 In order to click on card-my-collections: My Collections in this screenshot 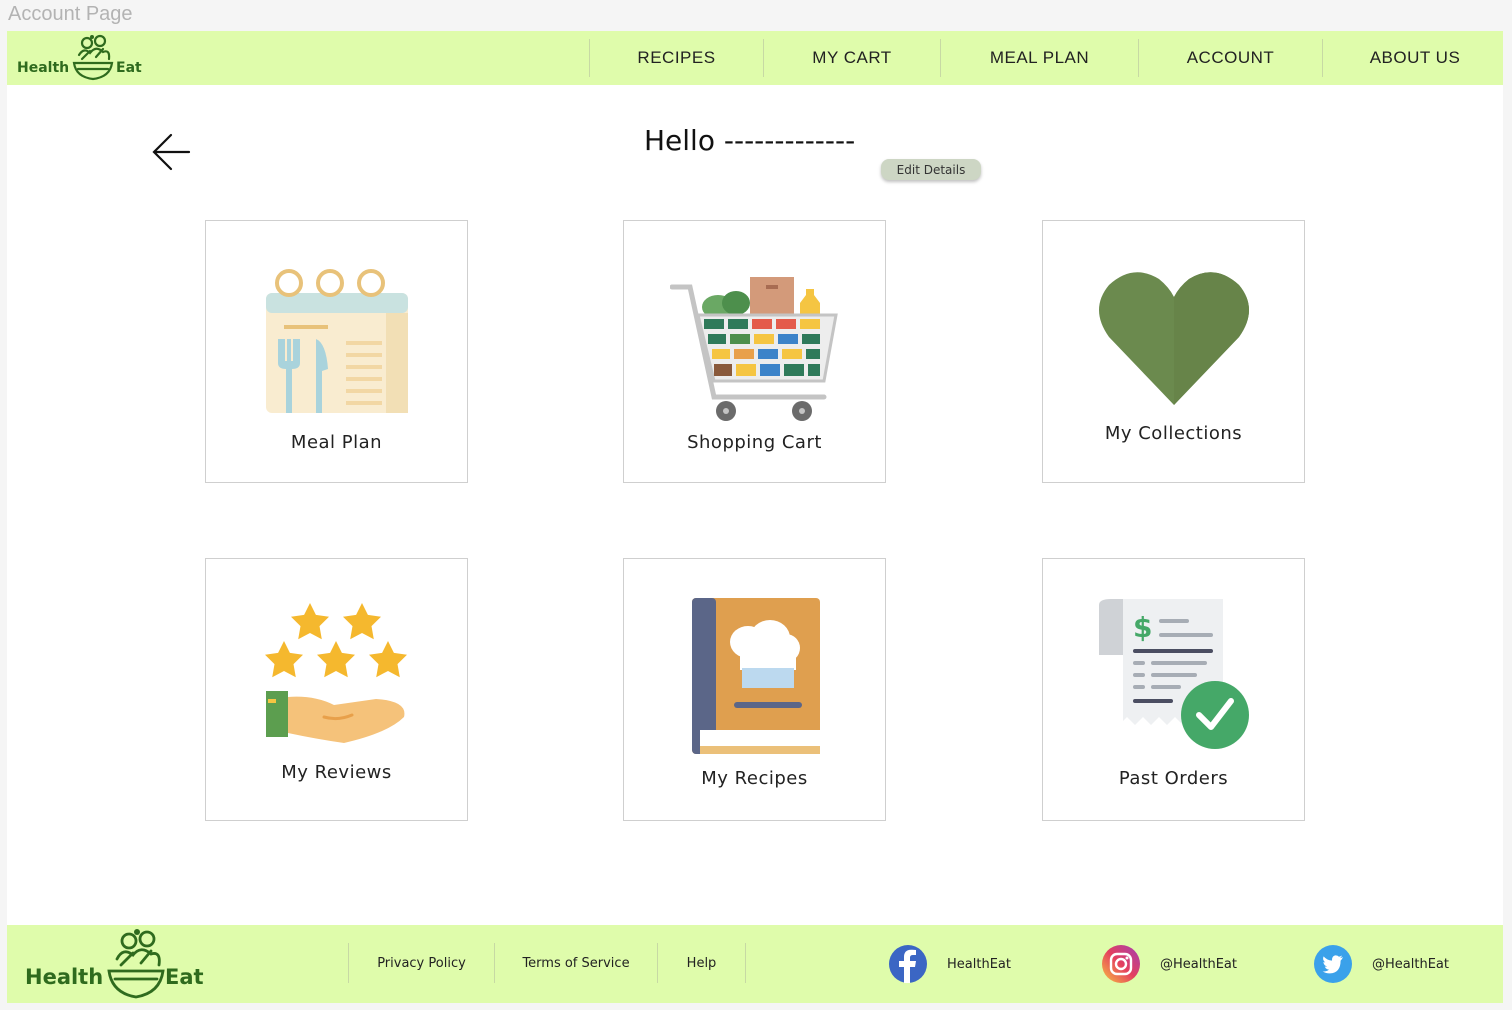, I will do `click(1173, 351)`.